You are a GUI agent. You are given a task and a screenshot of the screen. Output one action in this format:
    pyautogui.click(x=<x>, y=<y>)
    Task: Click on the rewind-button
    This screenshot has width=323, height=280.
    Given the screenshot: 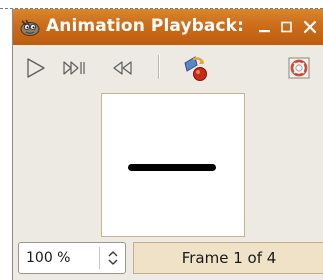 What is the action you would take?
    pyautogui.click(x=122, y=68)
    